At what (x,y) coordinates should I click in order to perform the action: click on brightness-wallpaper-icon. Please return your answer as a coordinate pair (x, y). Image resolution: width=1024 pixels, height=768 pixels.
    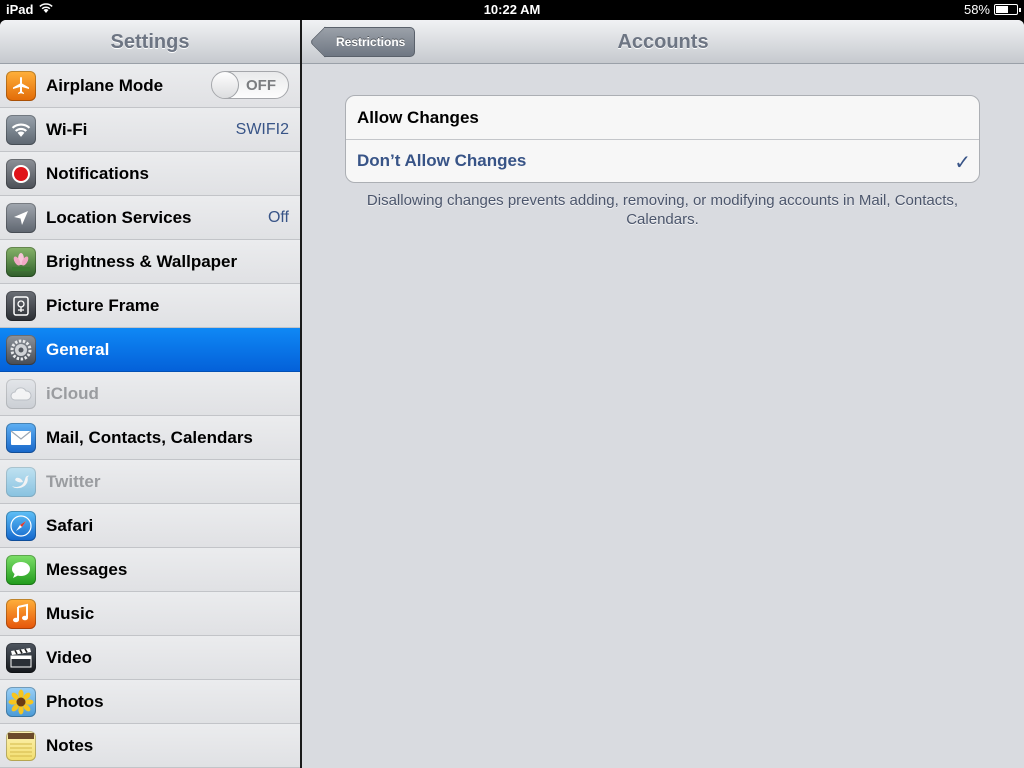
    Looking at the image, I should click on (21, 261).